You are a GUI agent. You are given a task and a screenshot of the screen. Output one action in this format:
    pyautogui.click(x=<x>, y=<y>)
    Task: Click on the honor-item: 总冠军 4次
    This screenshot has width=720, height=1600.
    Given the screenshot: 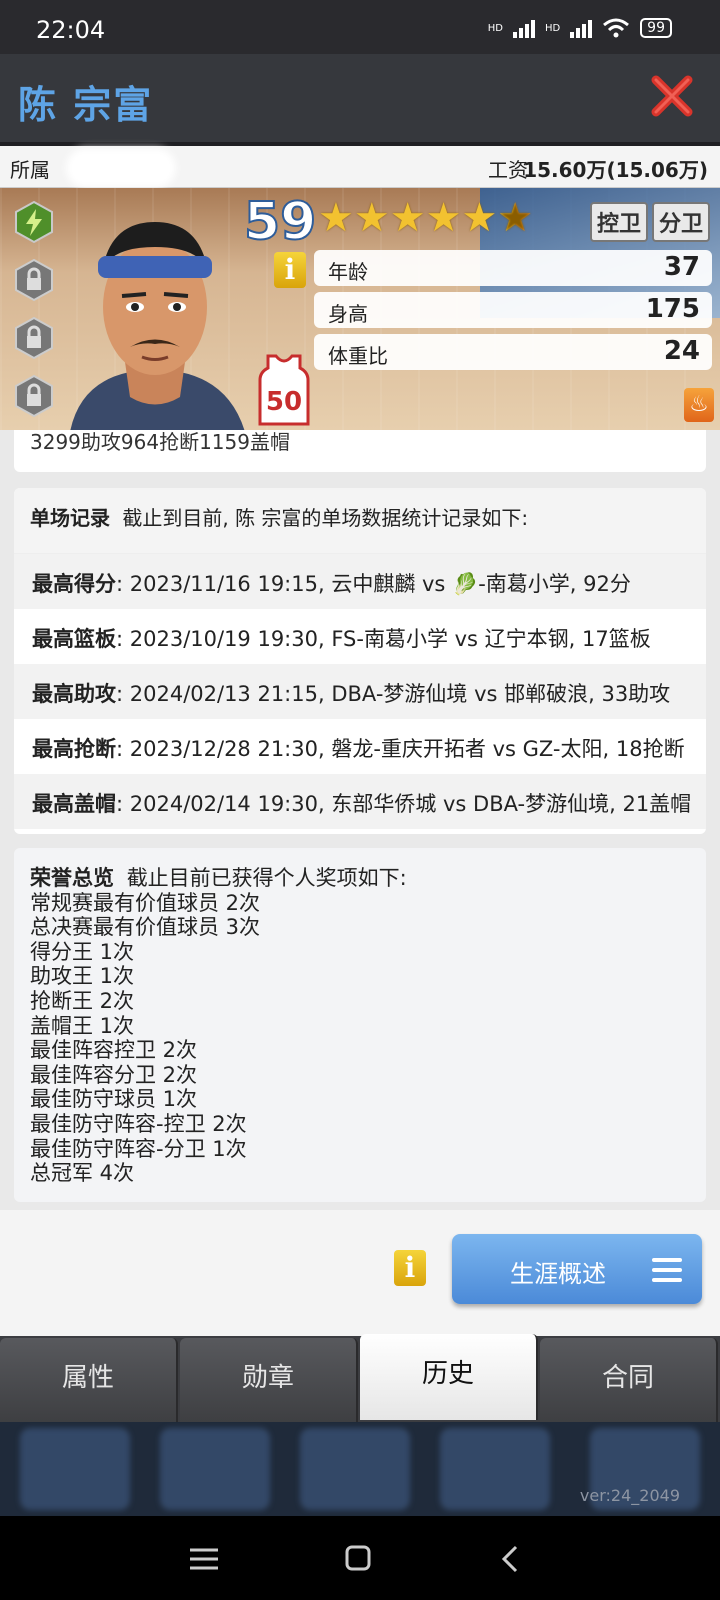 What is the action you would take?
    pyautogui.click(x=82, y=1173)
    